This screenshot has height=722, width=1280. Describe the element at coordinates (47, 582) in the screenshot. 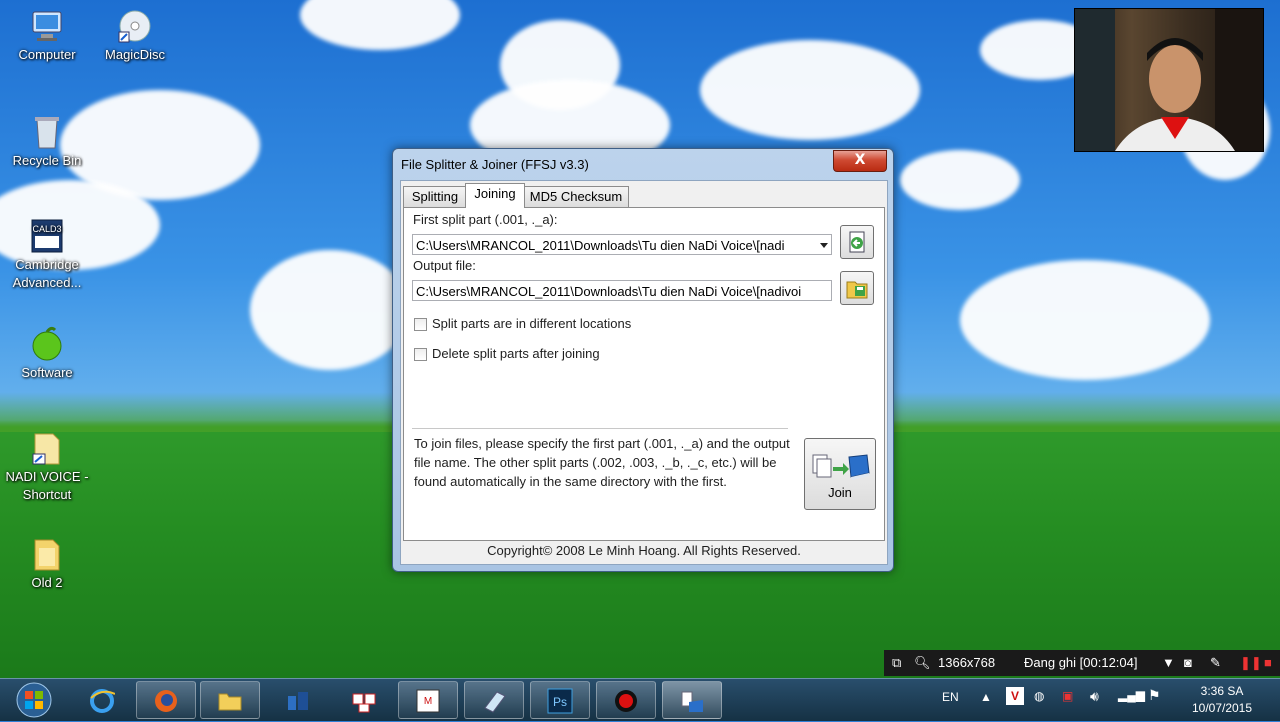

I see `desktop-icon-label: Old 2` at that location.